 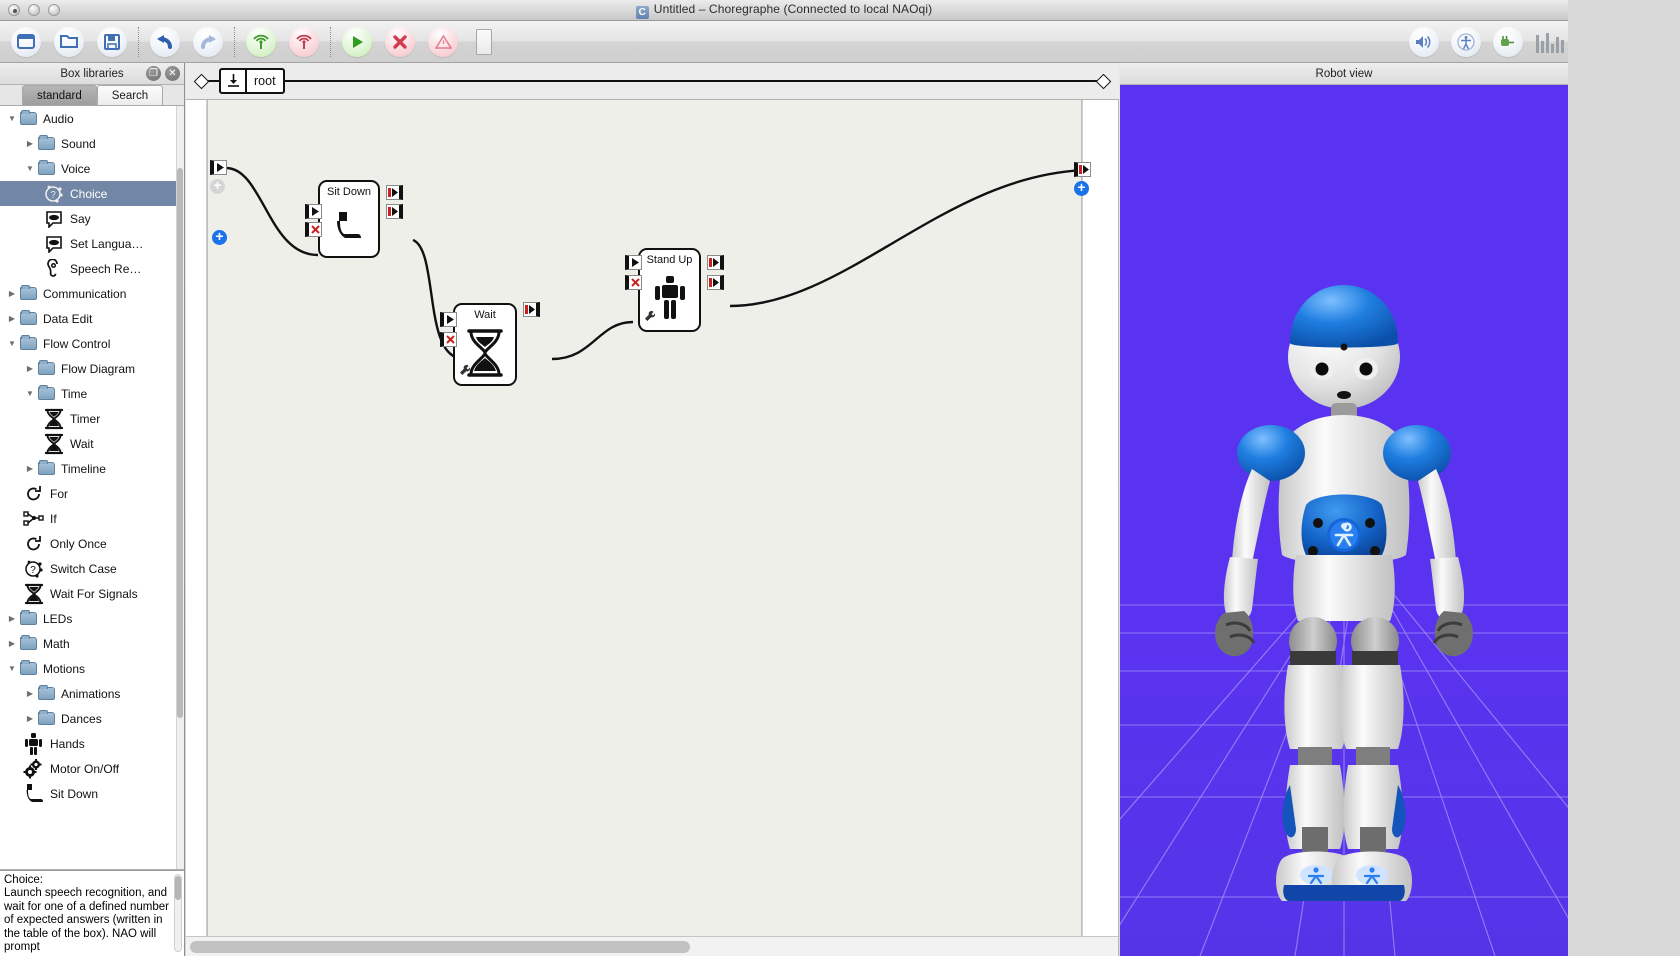 What do you see at coordinates (92, 118) in the screenshot?
I see `tree-item-audio: Audio` at bounding box center [92, 118].